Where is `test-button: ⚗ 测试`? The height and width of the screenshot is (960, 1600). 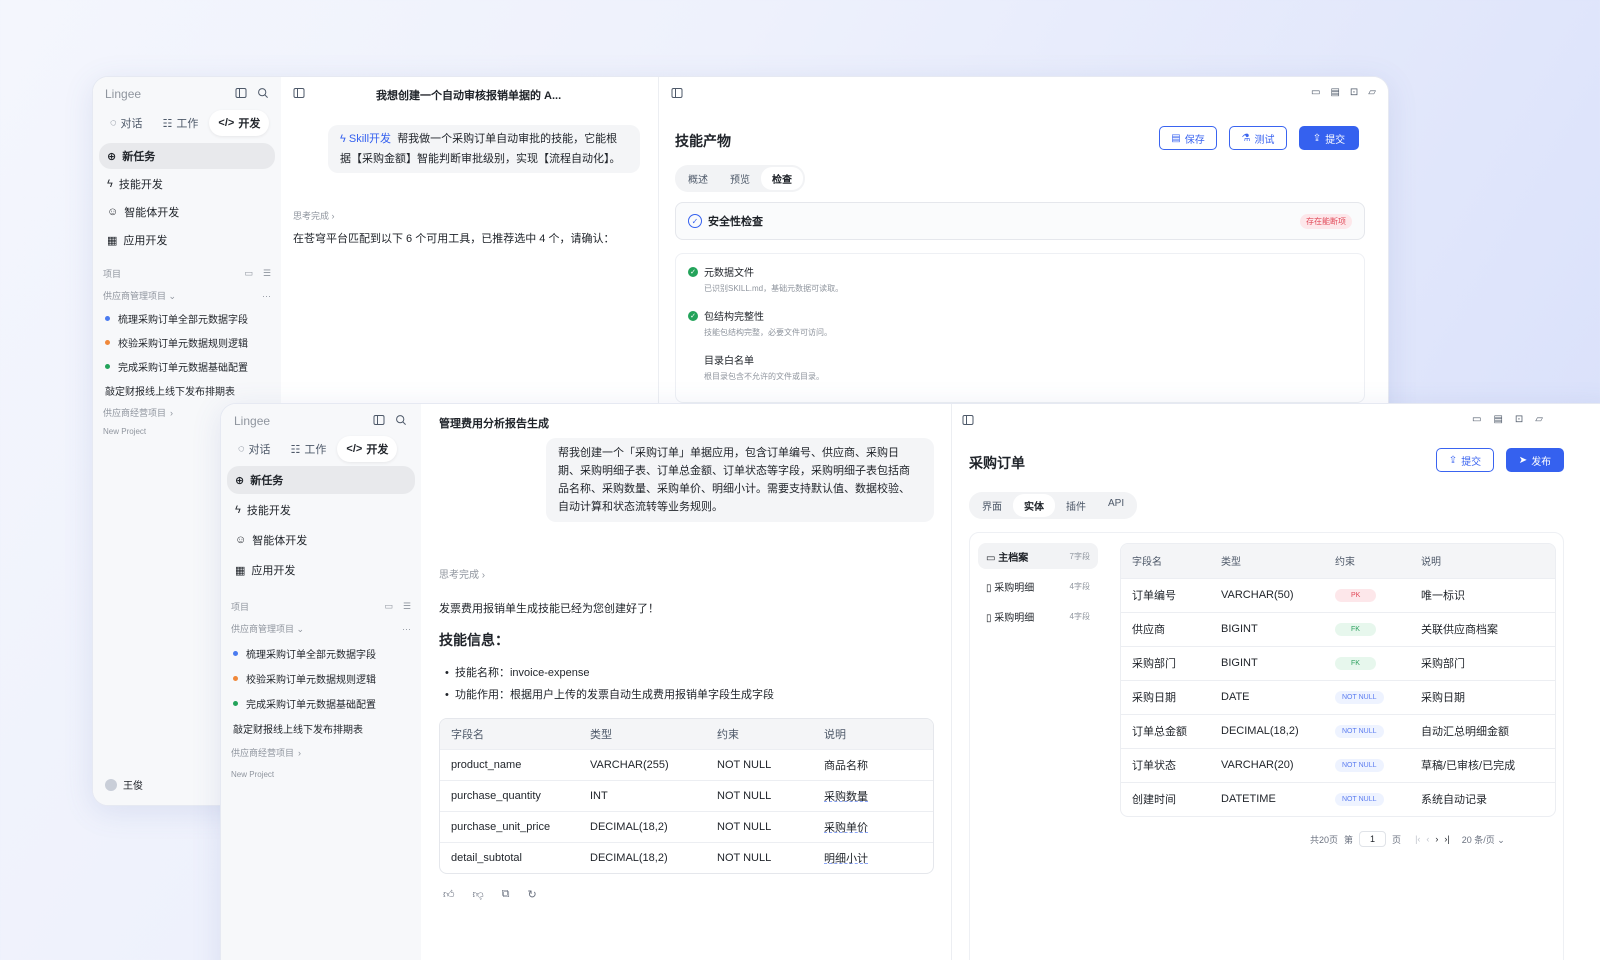 test-button: ⚗ 测试 is located at coordinates (1258, 138).